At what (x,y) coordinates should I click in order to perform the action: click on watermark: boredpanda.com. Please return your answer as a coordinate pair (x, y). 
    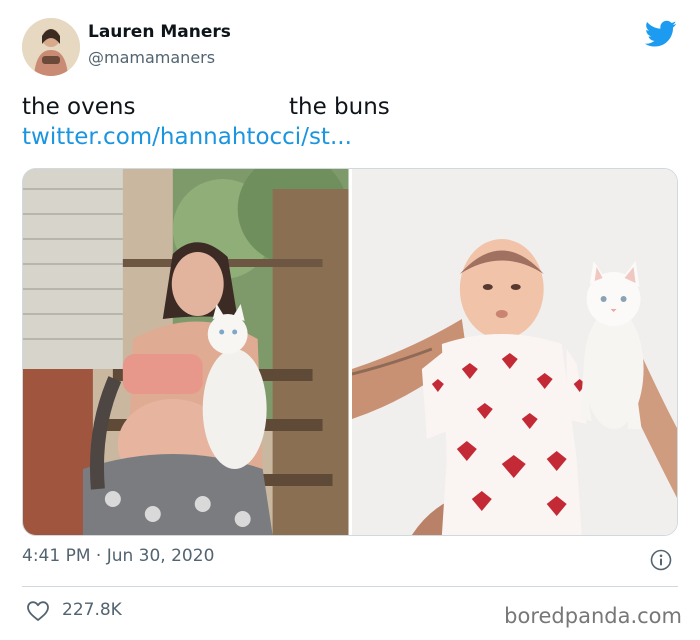
    Looking at the image, I should click on (593, 616).